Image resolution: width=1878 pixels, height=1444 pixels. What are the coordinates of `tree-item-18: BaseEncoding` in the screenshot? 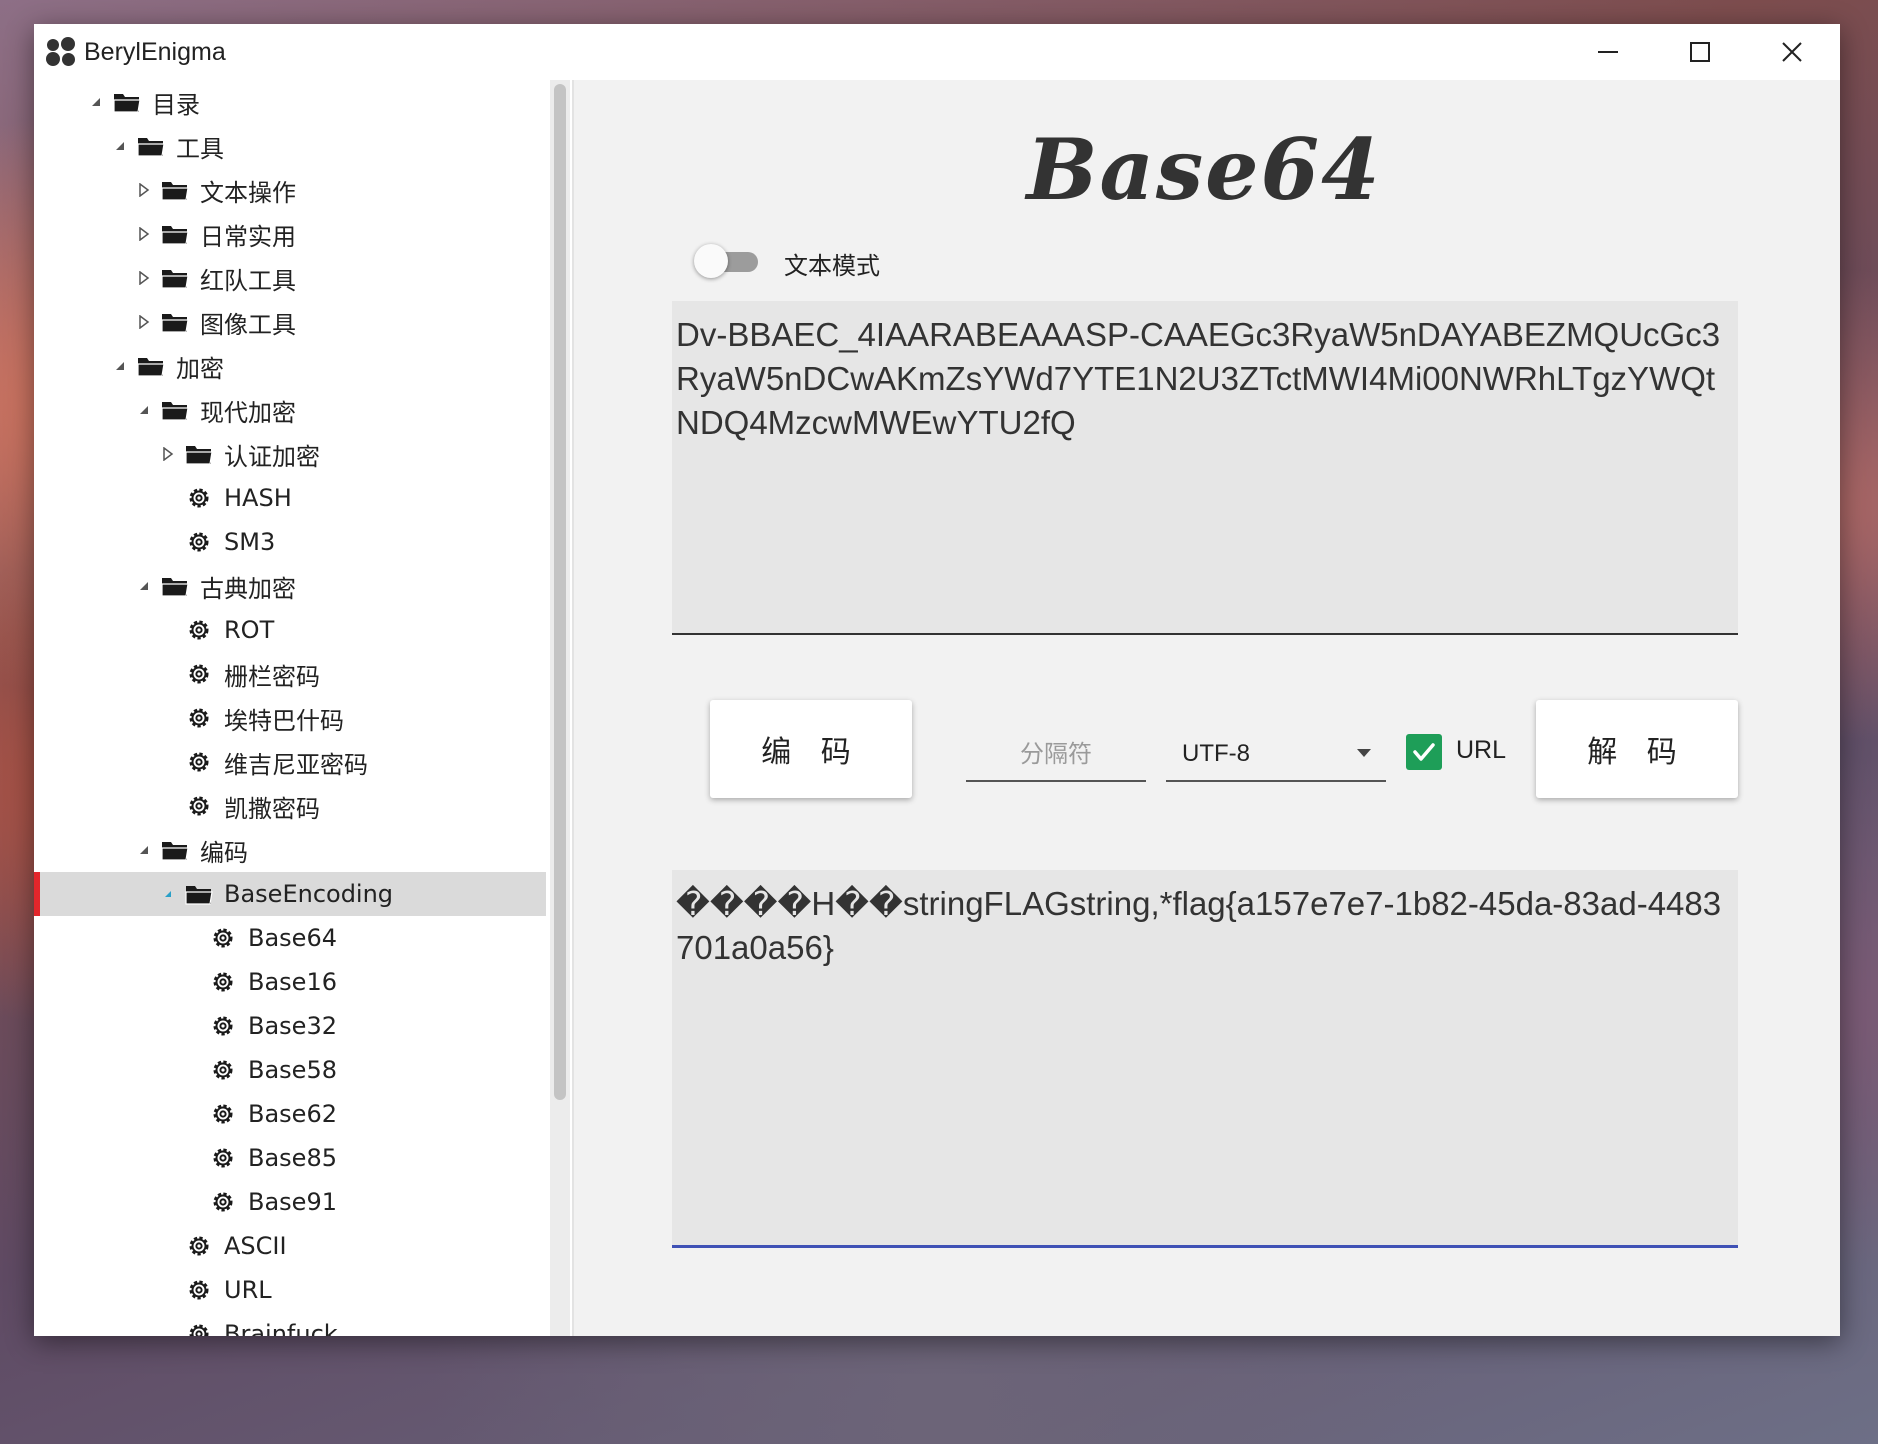 It's located at (290, 894).